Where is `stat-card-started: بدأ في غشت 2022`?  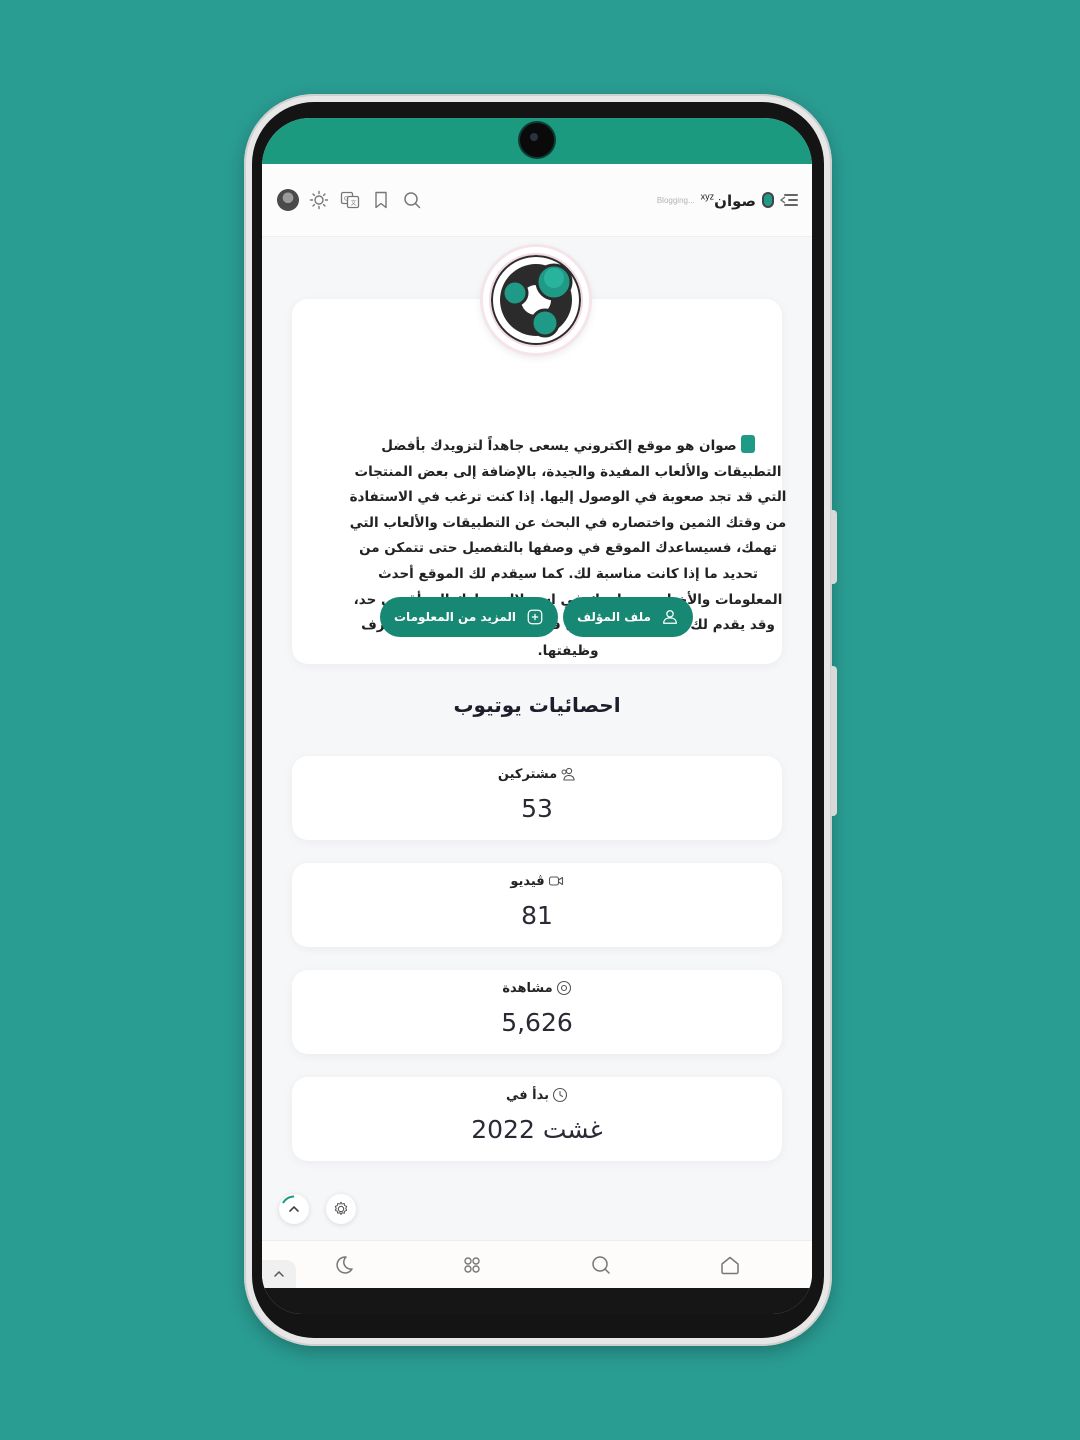
stat-card-started: بدأ في غشت 2022 is located at coordinates (537, 1119).